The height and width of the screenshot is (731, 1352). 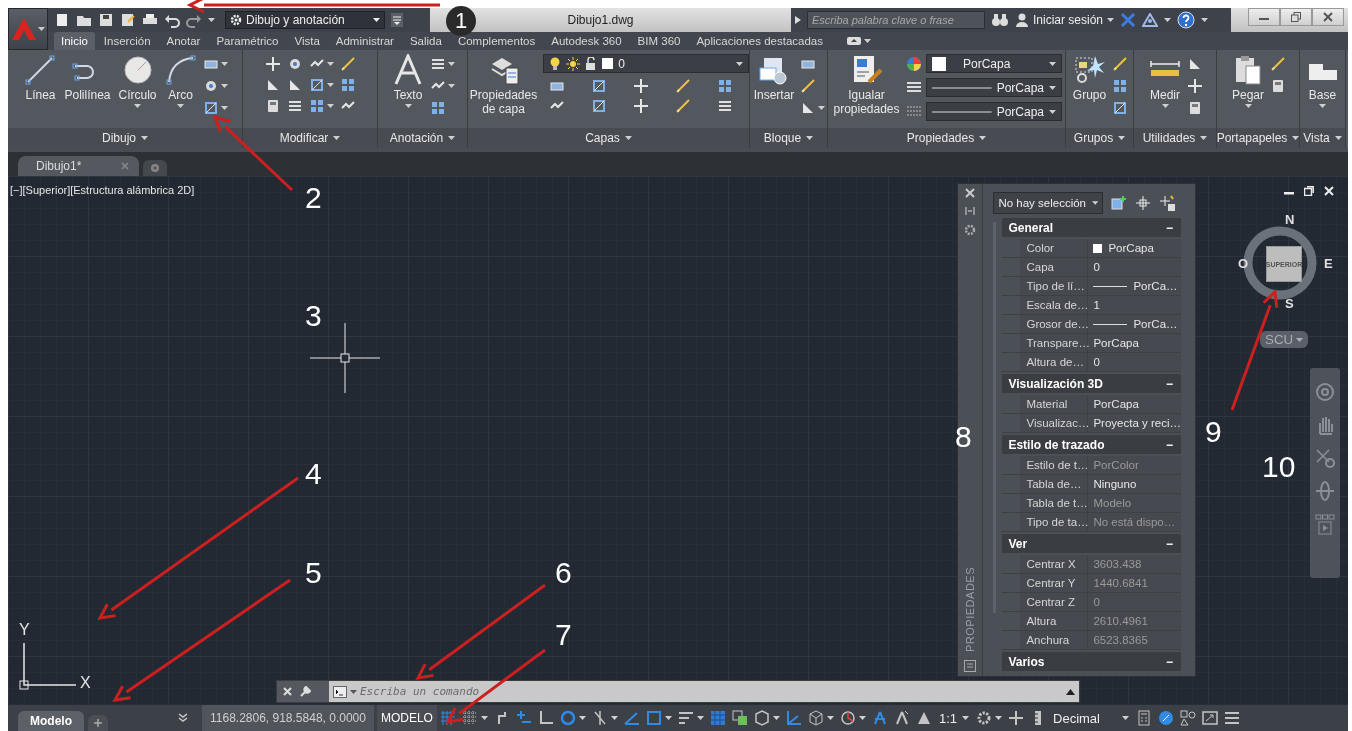 I want to click on plus-icon, so click(x=1016, y=718).